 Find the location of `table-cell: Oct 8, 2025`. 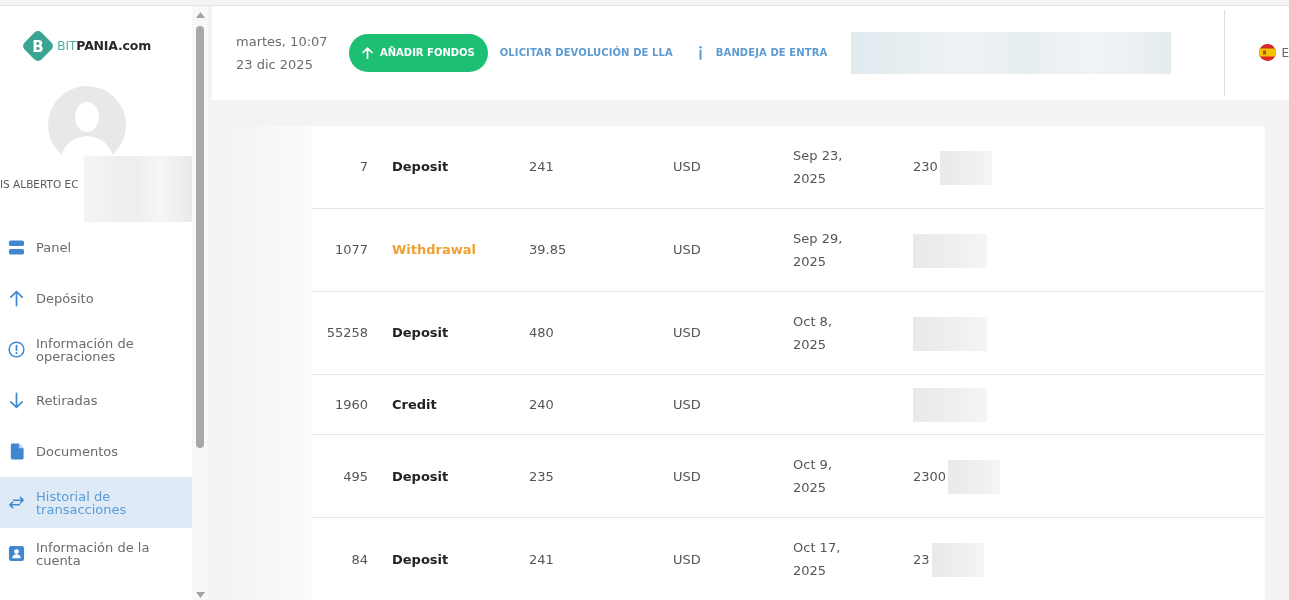

table-cell: Oct 8, 2025 is located at coordinates (812, 332).